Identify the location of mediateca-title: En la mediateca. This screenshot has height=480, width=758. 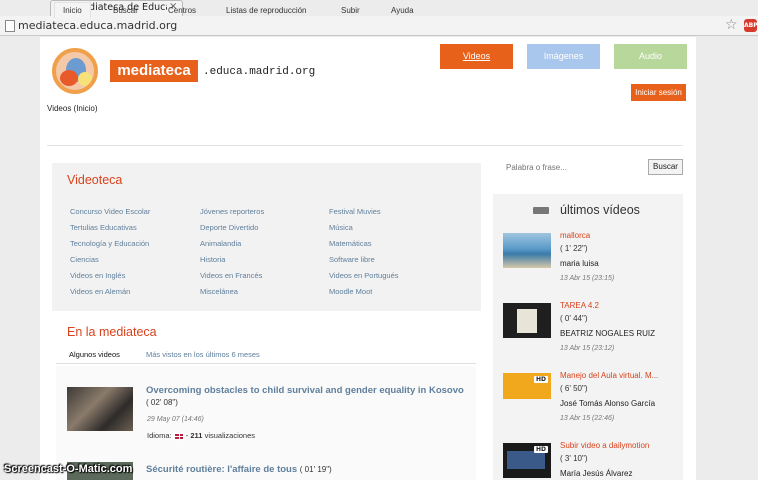
(112, 332).